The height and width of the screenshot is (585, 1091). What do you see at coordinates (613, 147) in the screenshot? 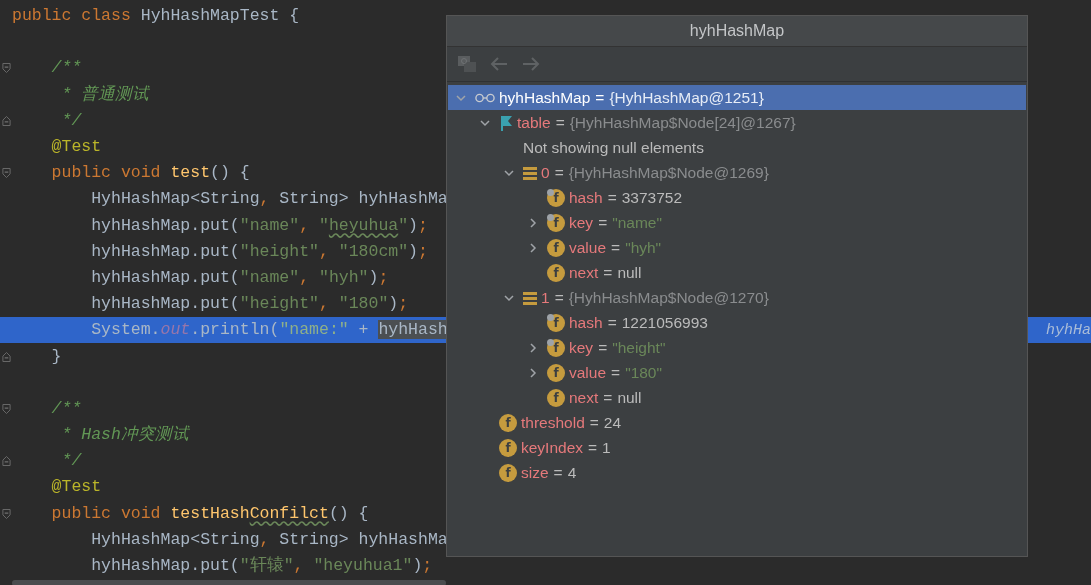
I see `tree-info-text: Not showing null elements` at bounding box center [613, 147].